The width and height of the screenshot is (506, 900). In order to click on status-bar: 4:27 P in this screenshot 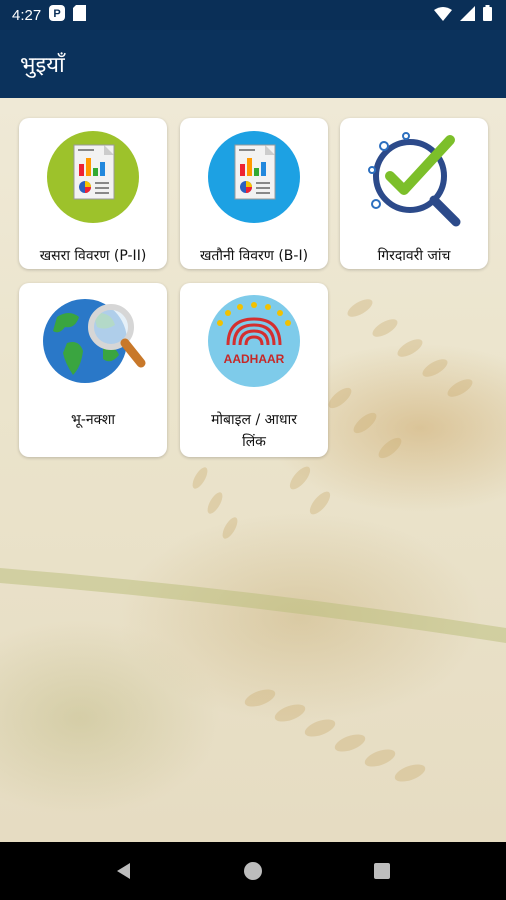, I will do `click(253, 15)`.